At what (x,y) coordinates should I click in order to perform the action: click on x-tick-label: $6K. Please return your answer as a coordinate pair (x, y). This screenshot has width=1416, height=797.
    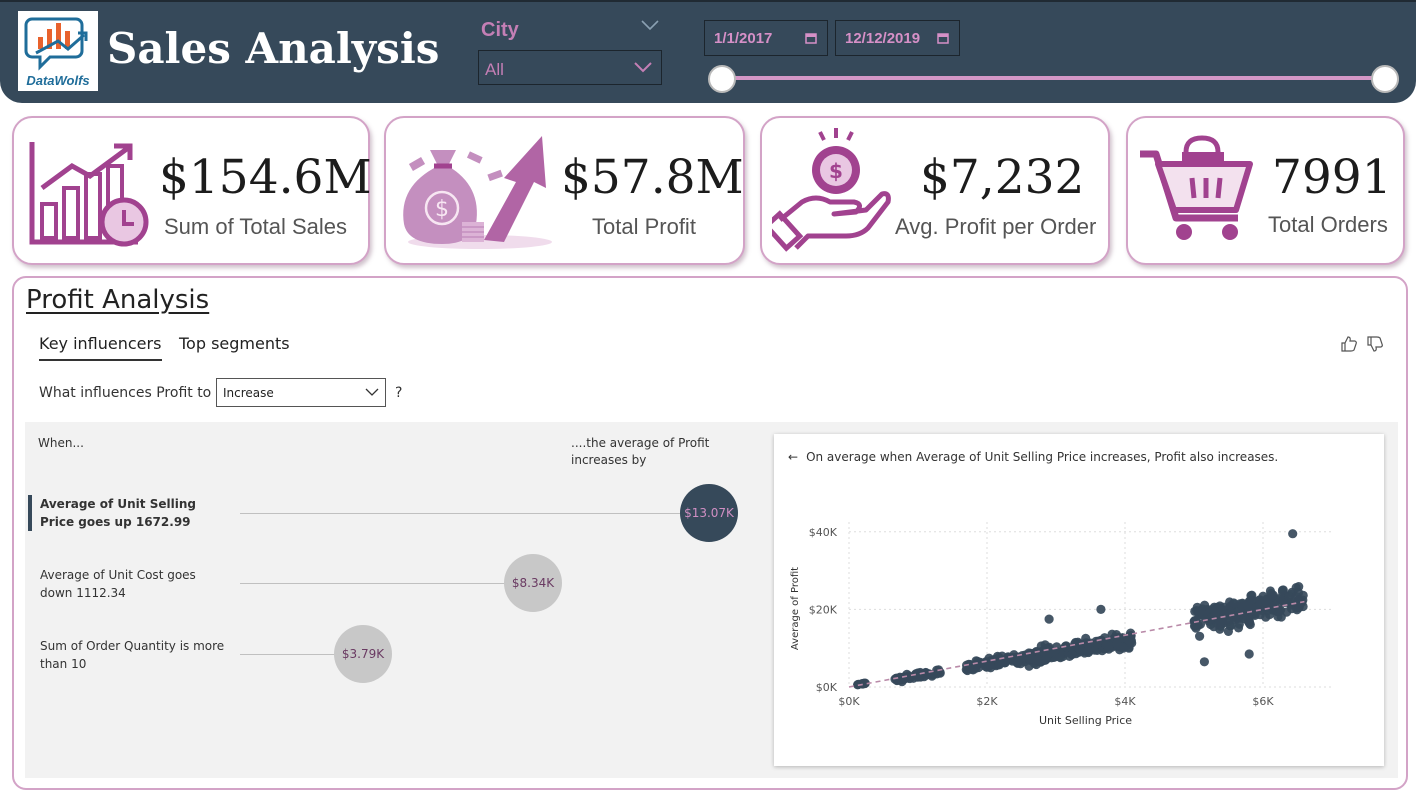
    Looking at the image, I should click on (1263, 701).